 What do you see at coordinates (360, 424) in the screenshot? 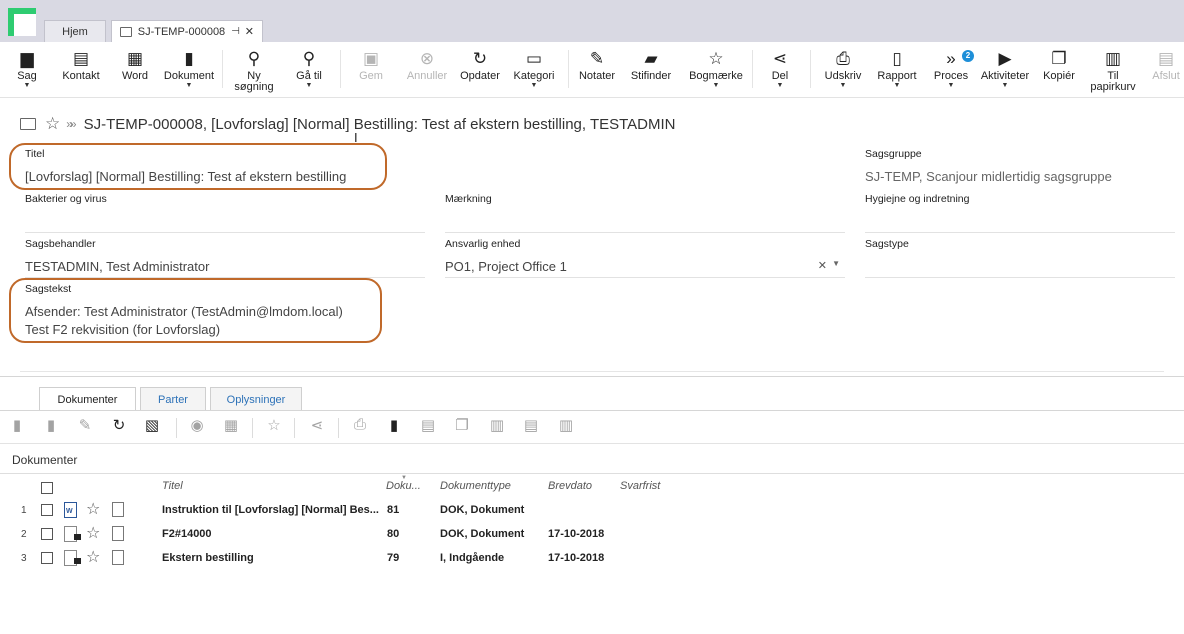
I see `print-icon: ⎙` at bounding box center [360, 424].